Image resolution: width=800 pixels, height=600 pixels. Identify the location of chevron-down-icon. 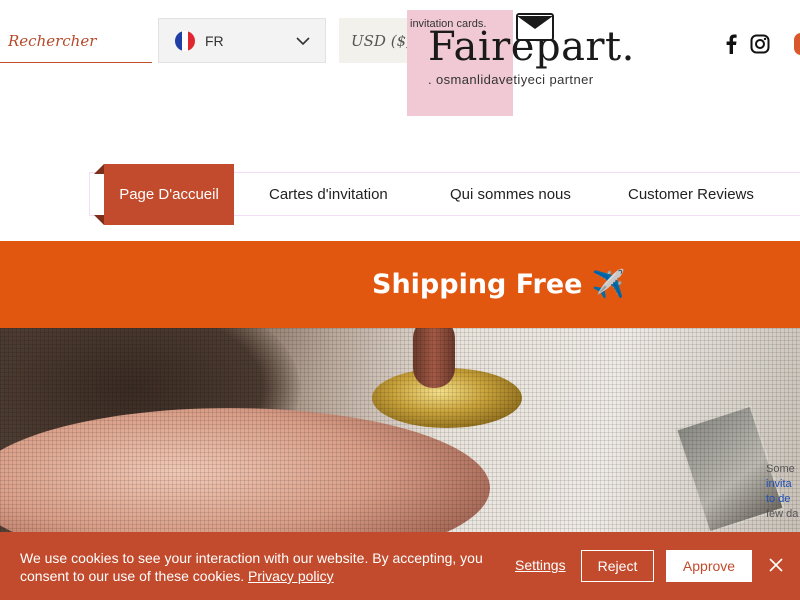
(303, 41).